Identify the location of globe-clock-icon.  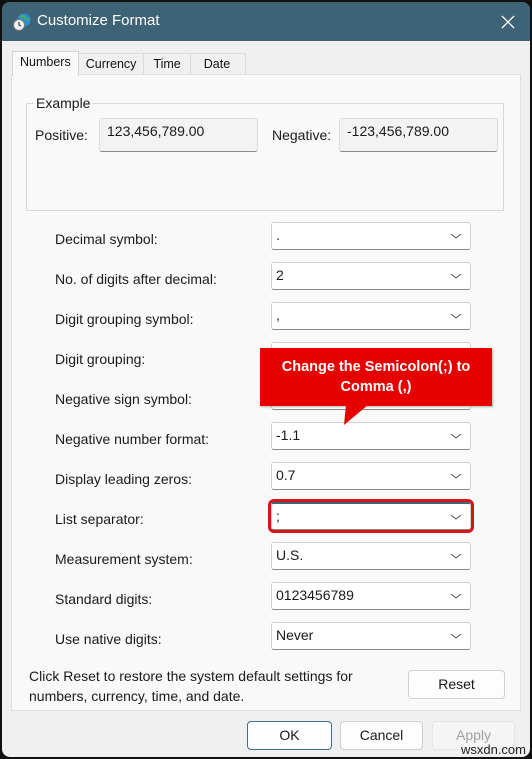
(22, 22).